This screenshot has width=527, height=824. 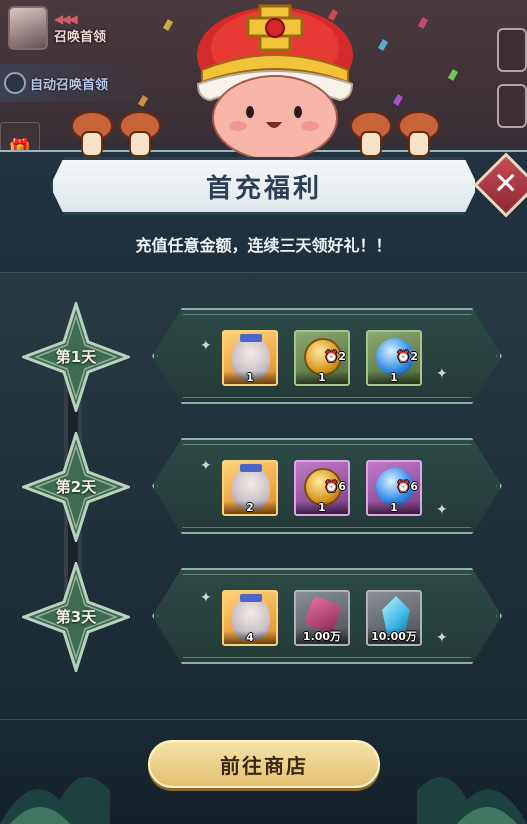 I want to click on day-label: 第2天, so click(x=76, y=487).